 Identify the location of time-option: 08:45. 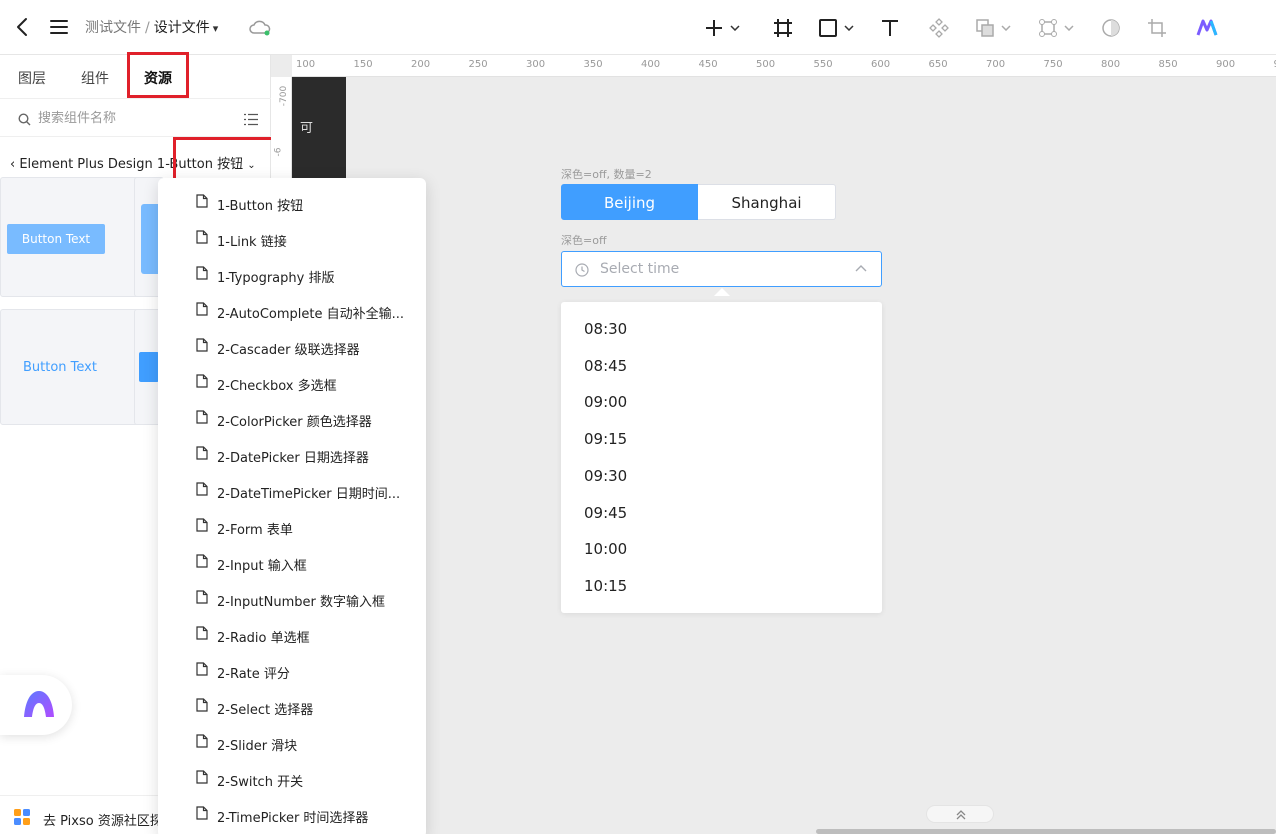
(605, 366).